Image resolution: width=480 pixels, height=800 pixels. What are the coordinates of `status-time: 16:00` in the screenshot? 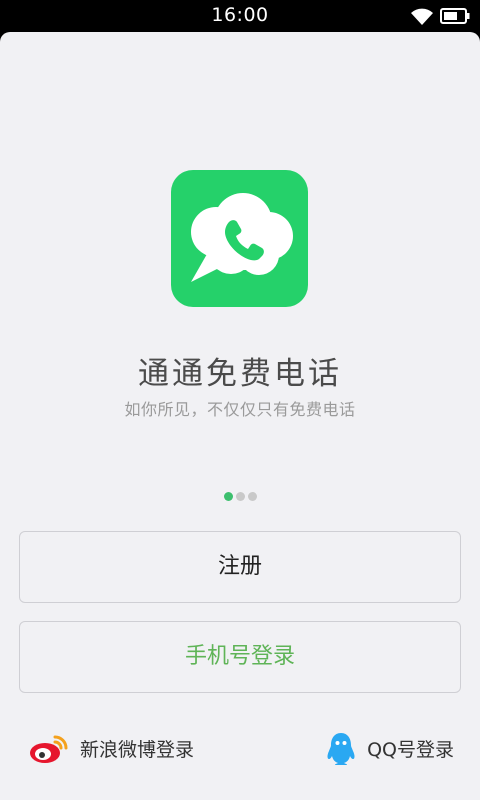 It's located at (240, 15).